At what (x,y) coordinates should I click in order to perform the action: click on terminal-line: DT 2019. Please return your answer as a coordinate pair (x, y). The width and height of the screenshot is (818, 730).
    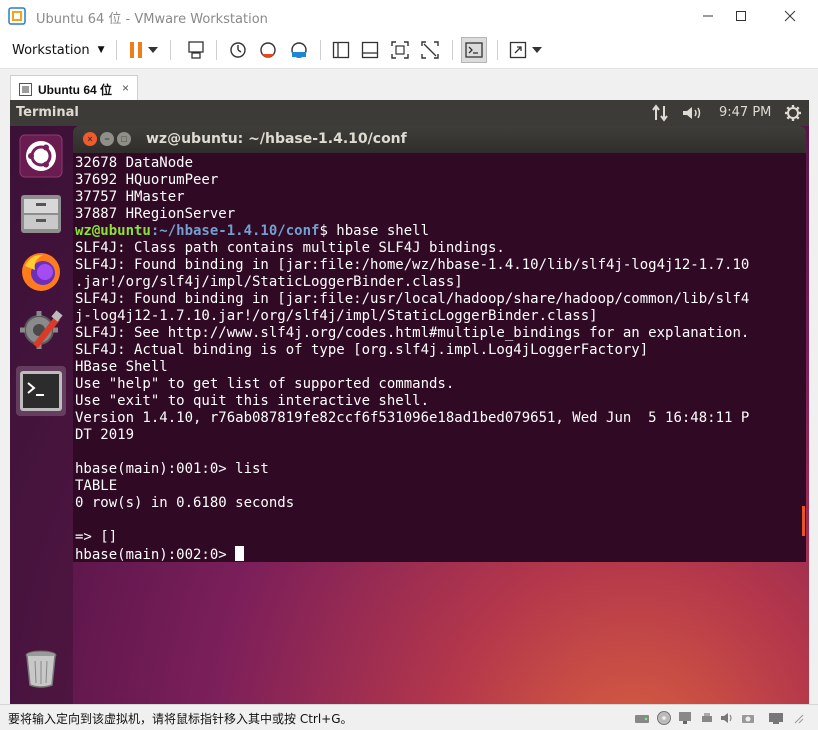
    Looking at the image, I should click on (105, 435).